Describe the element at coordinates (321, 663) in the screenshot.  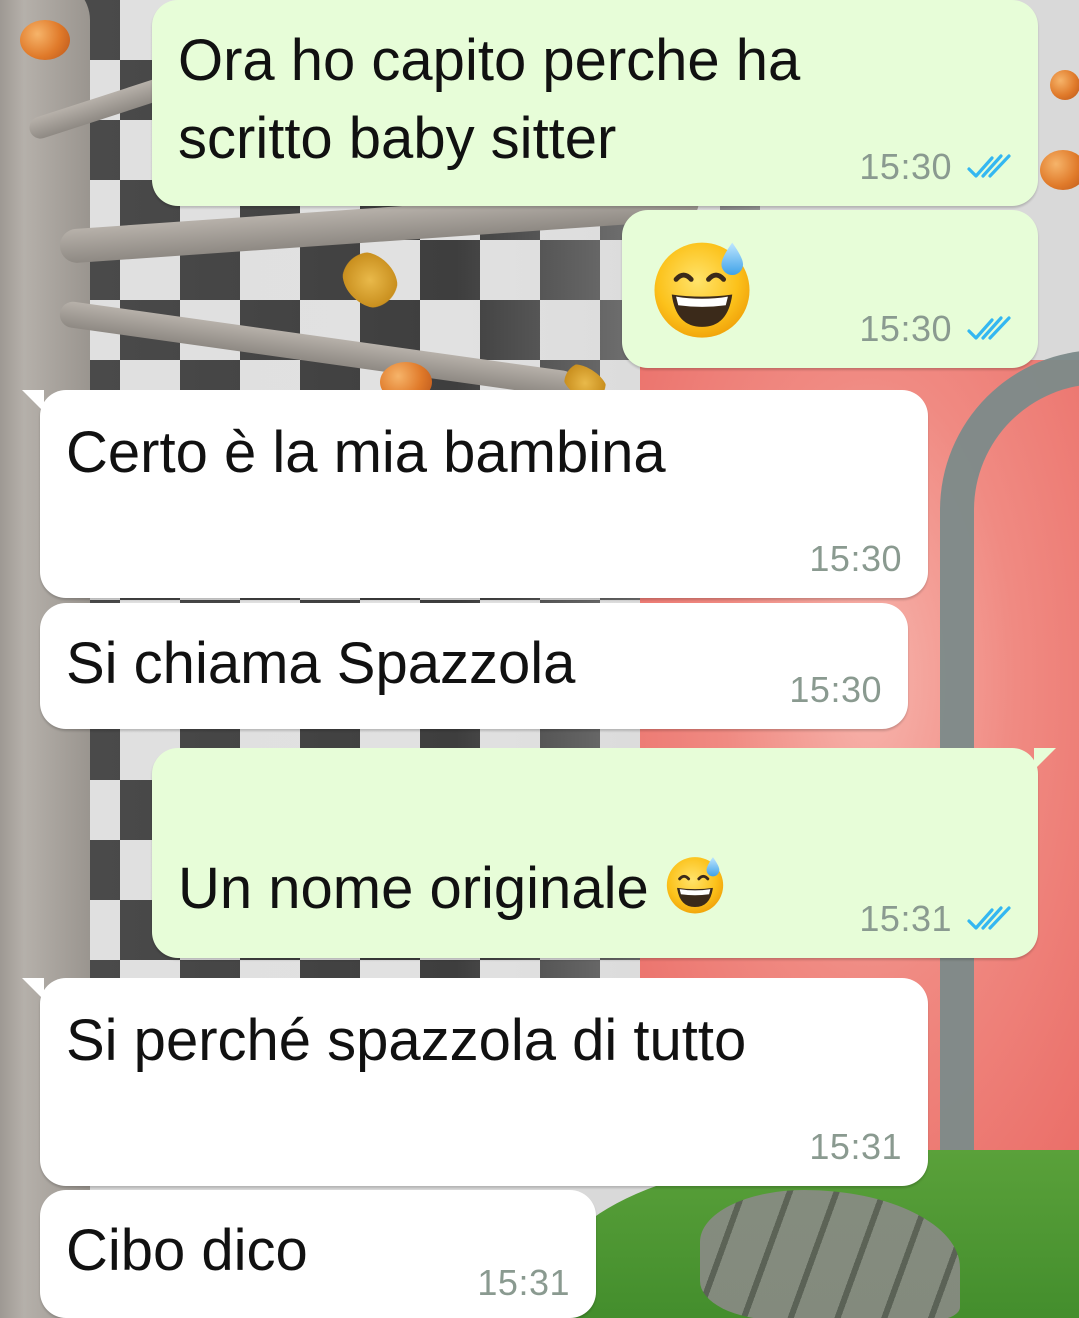
I see `message-text: Si chiama Spazzola` at that location.